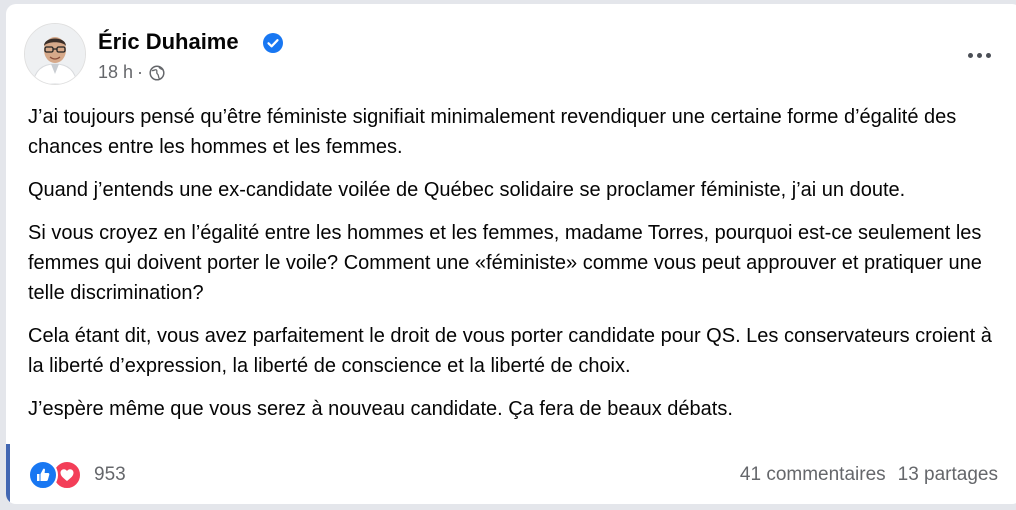  Describe the element at coordinates (273, 43) in the screenshot. I see `verified-badge-icon` at that location.